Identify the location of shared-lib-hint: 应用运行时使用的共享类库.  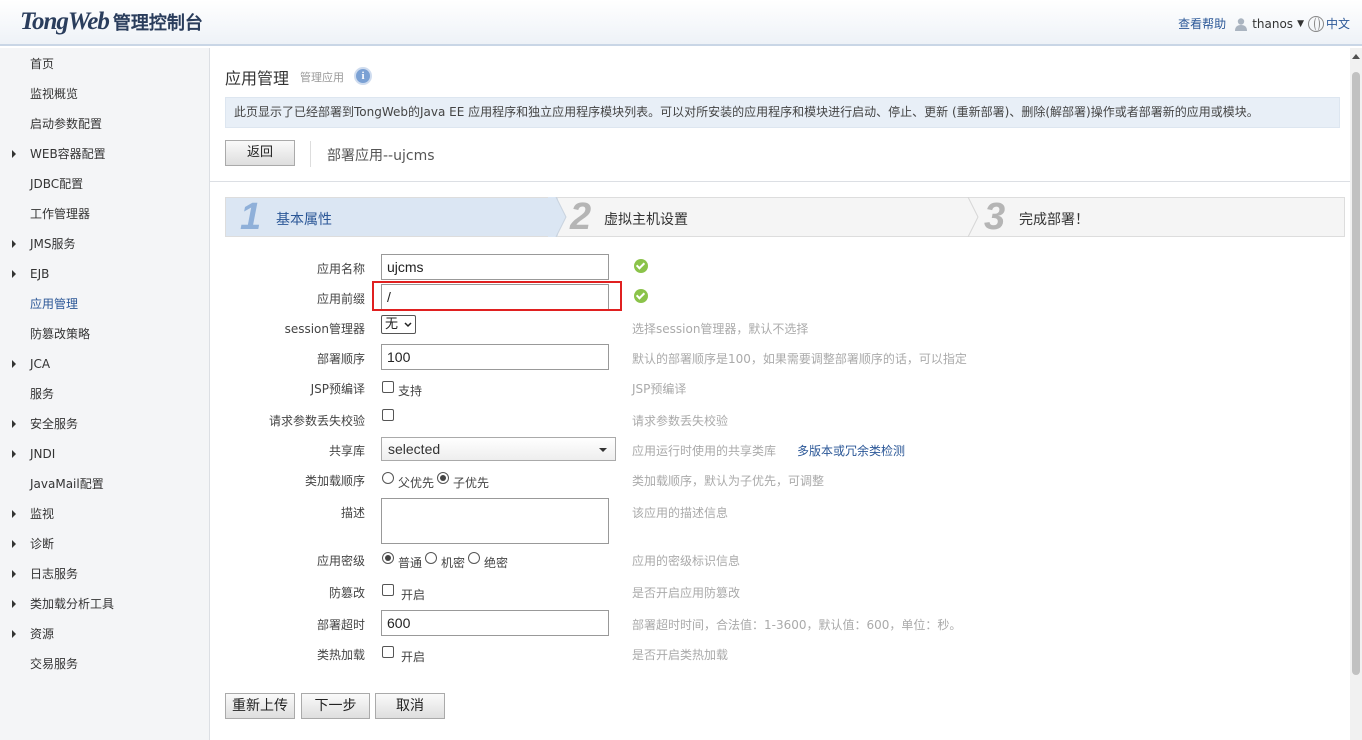
(704, 451).